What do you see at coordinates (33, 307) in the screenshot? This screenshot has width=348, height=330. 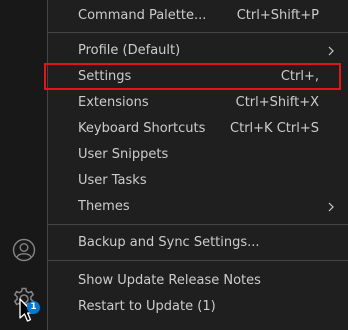 I see `update-badge: 1` at bounding box center [33, 307].